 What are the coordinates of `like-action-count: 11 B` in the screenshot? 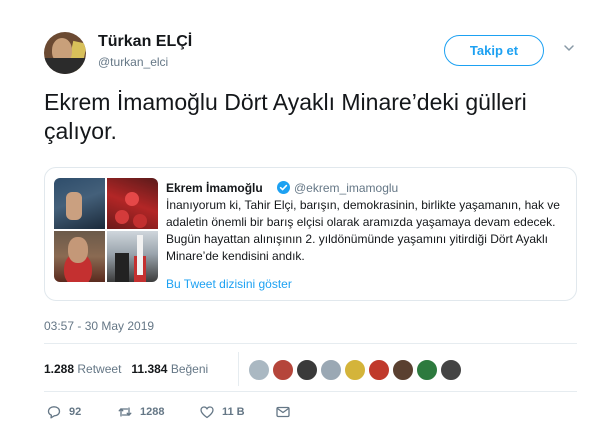 It's located at (233, 412).